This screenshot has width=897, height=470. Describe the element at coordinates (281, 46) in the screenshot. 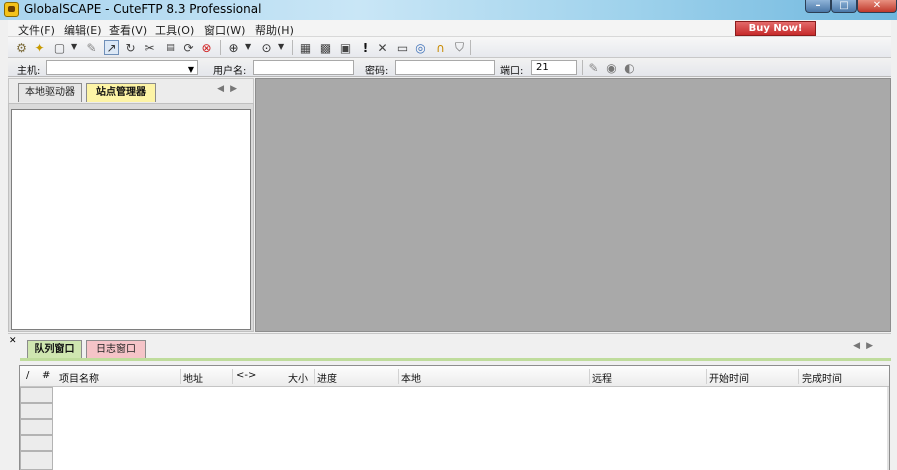

I see `upload-dropdown-icon: ▼` at that location.